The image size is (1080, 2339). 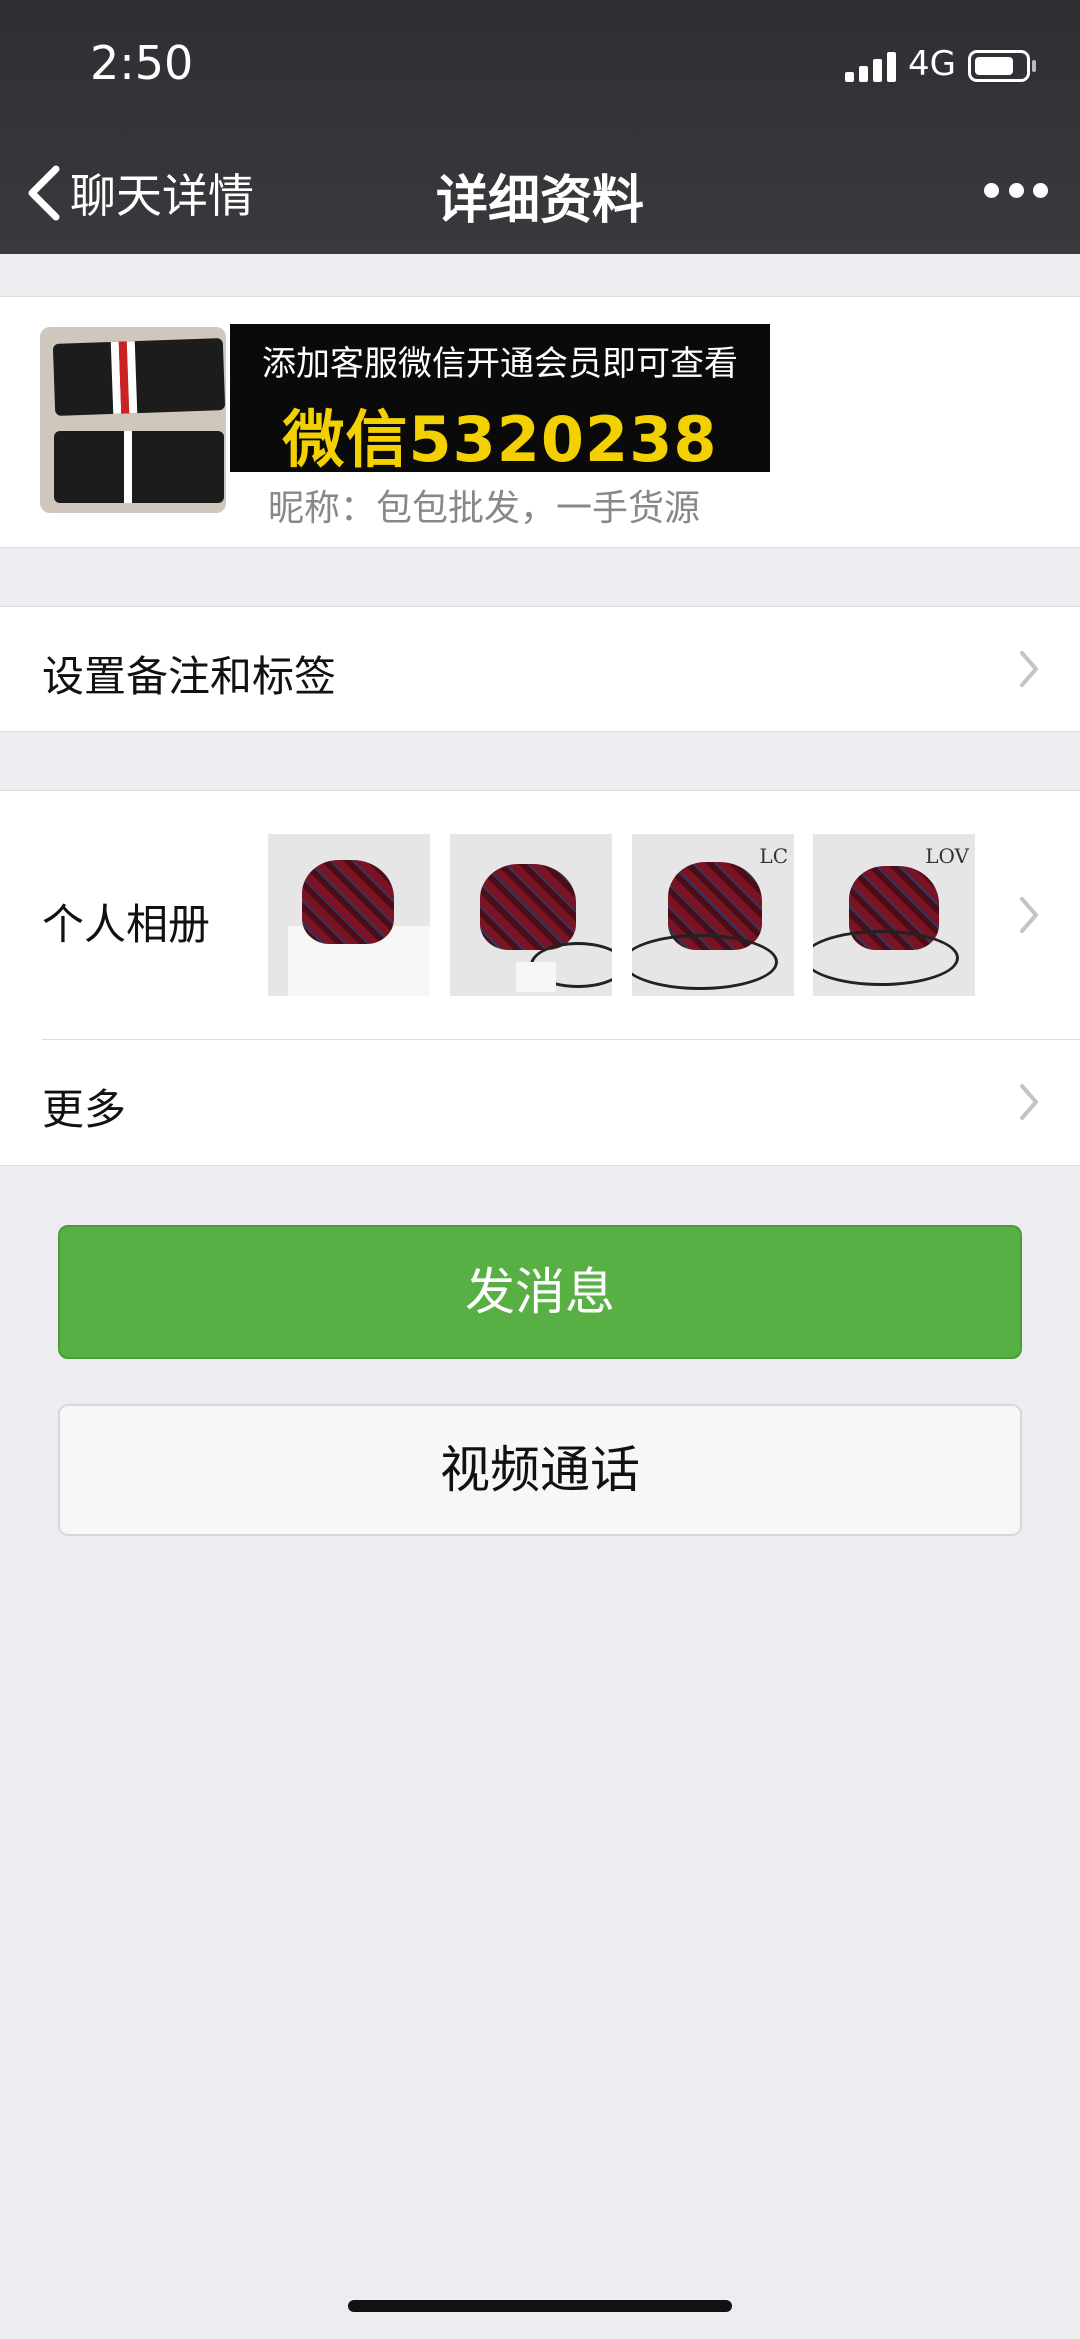 I want to click on more-label: 更多, so click(x=84, y=1109).